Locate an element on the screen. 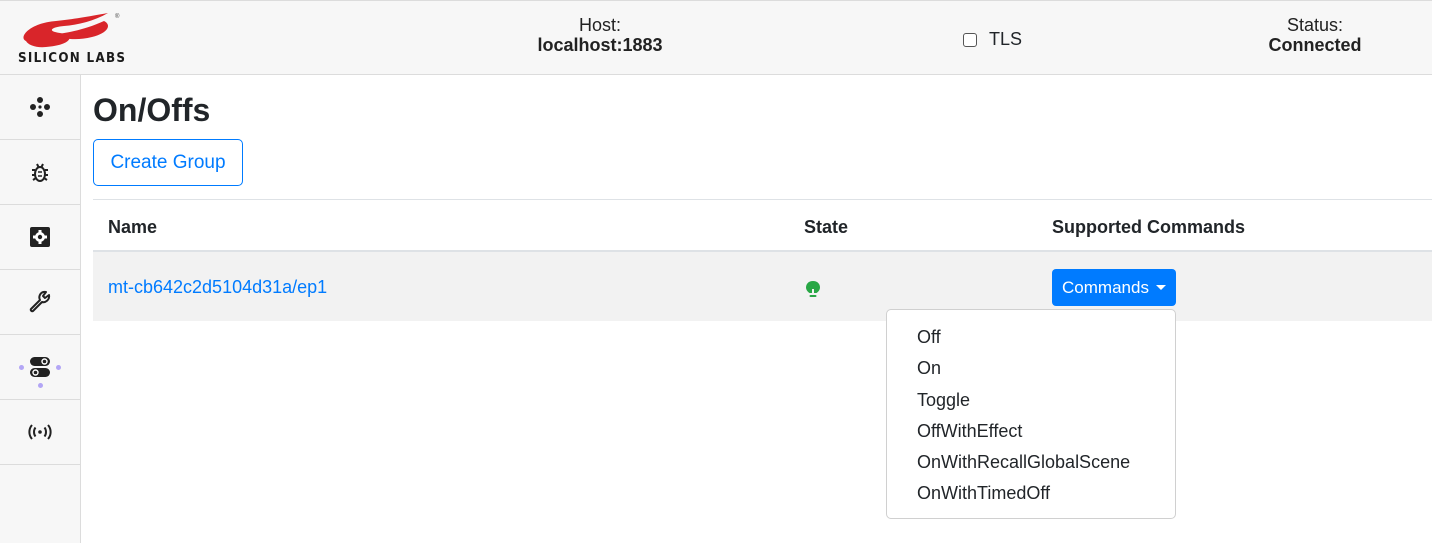  commands-dropdown-button: Commands is located at coordinates (1114, 287).